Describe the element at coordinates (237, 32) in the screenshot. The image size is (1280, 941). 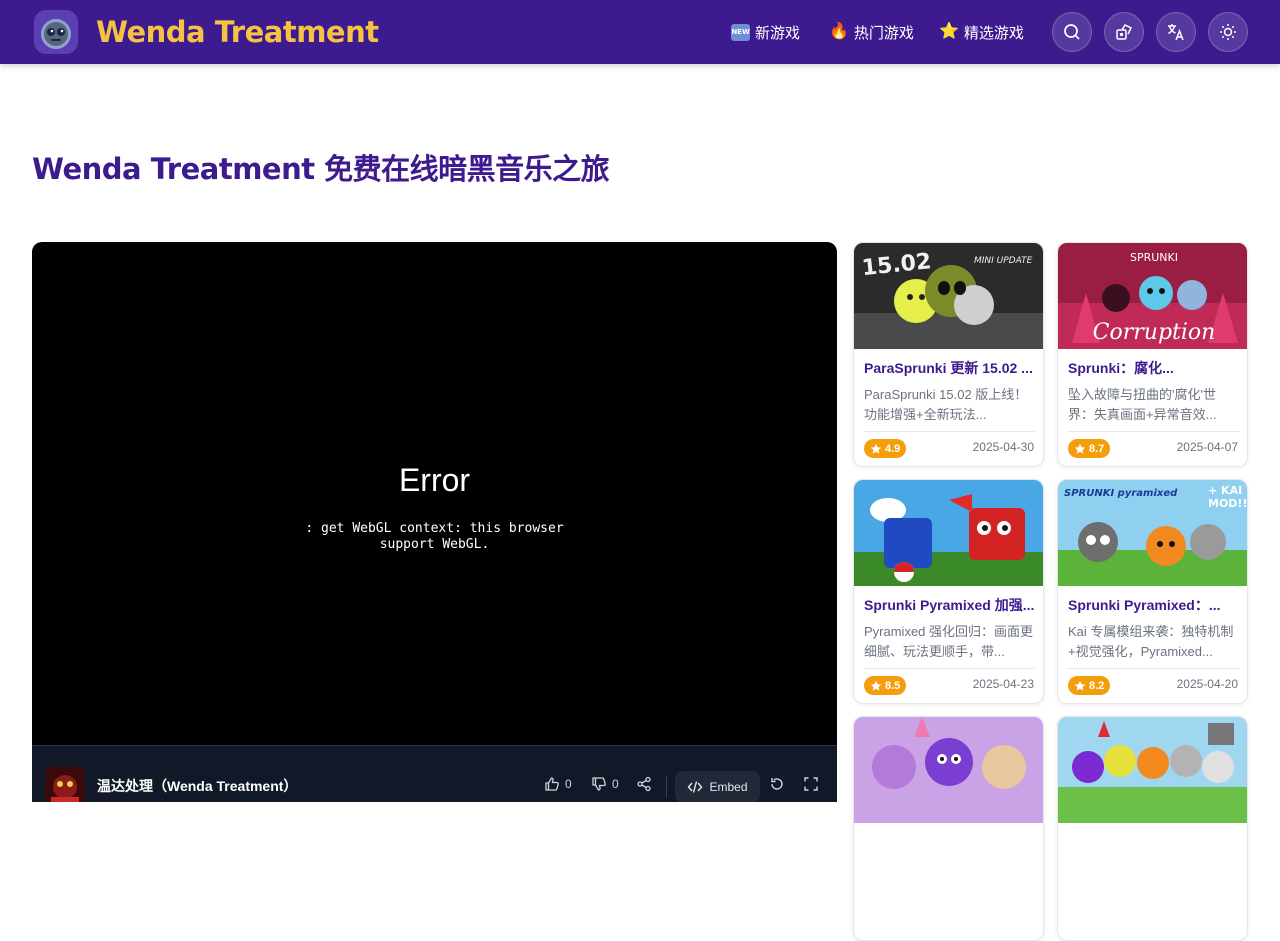
I see `site-brand-title: Wenda Treatment` at that location.